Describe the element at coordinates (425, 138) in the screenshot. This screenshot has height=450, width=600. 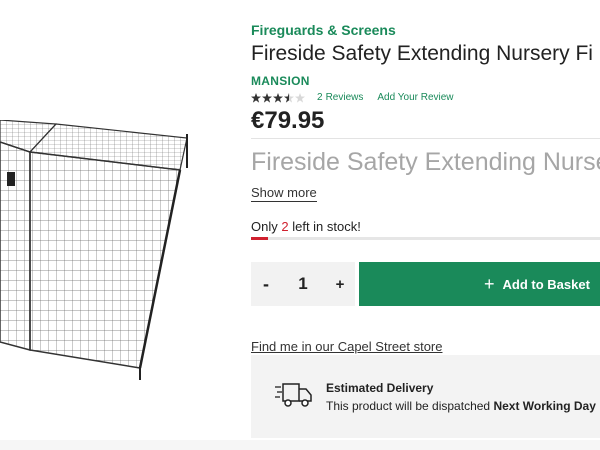
I see `divider` at that location.